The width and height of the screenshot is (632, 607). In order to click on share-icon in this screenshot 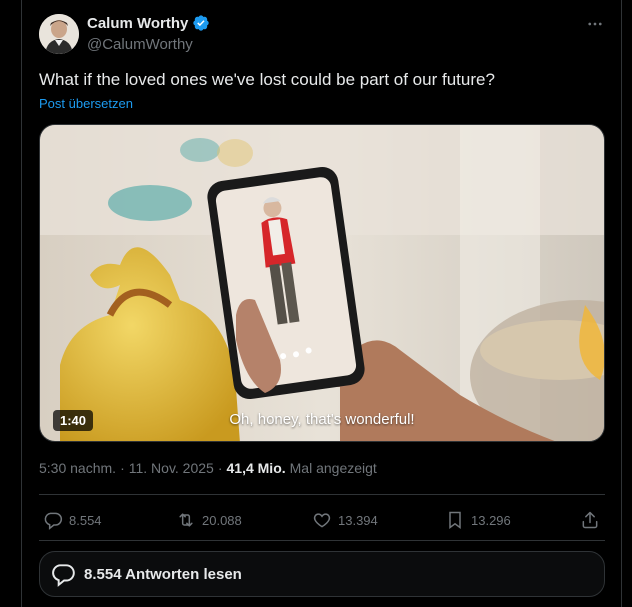, I will do `click(590, 520)`.